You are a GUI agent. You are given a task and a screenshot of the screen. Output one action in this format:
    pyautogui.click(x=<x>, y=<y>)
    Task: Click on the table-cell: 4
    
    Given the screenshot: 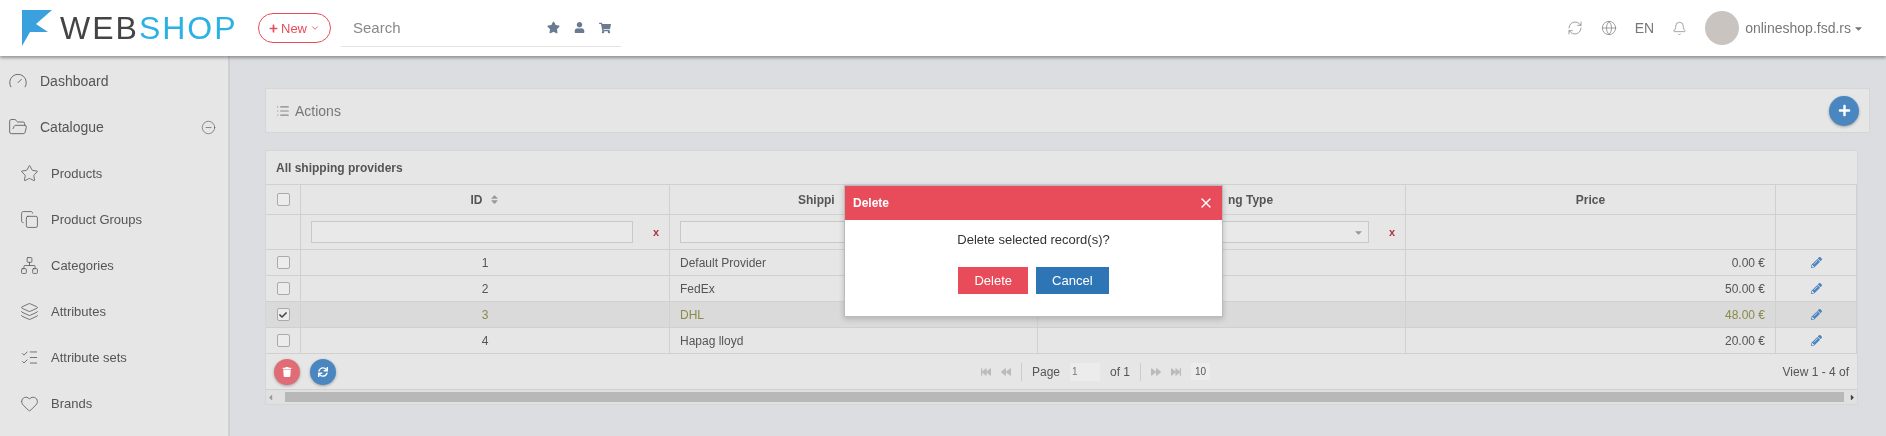 What is the action you would take?
    pyautogui.click(x=485, y=340)
    